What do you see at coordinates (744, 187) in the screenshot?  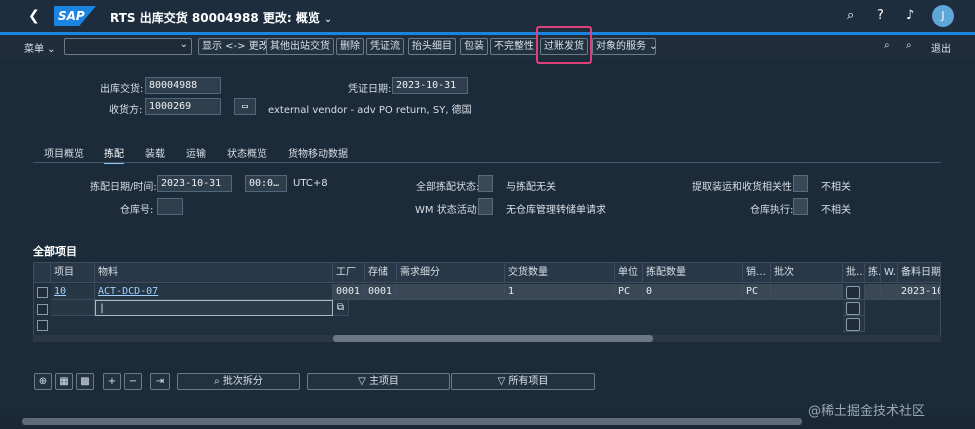 I see `relevance-label: 提取装运和收货相关性:` at bounding box center [744, 187].